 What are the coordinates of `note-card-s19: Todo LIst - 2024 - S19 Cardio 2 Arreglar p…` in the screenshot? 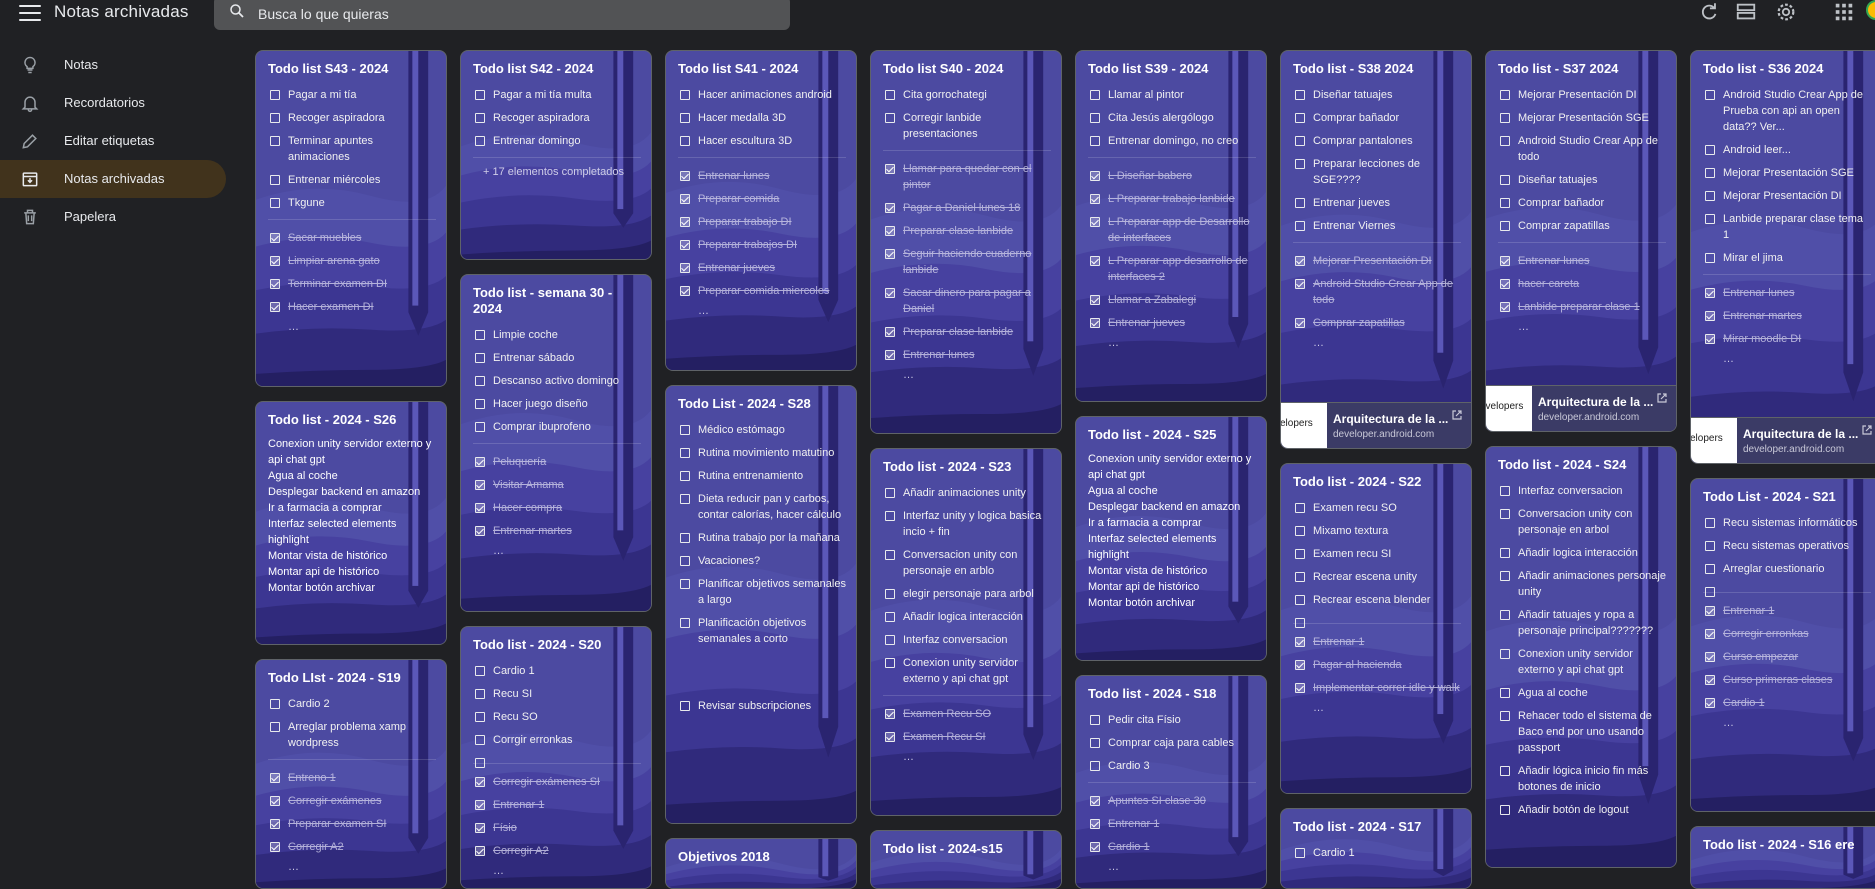 It's located at (351, 774).